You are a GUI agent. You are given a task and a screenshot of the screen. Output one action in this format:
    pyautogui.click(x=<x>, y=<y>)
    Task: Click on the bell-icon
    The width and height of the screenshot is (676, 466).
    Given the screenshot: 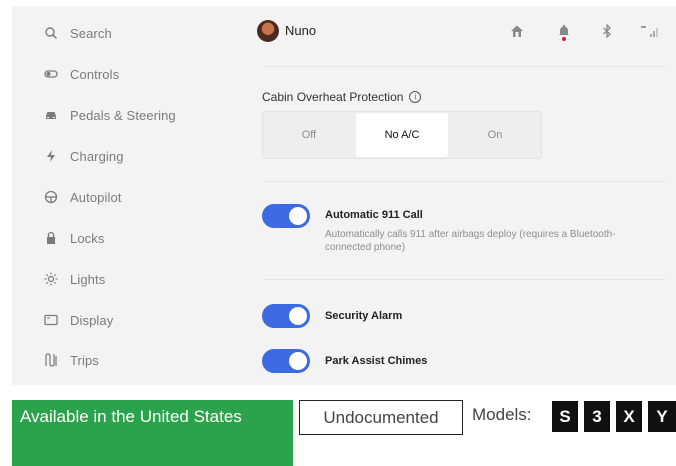 What is the action you would take?
    pyautogui.click(x=564, y=31)
    